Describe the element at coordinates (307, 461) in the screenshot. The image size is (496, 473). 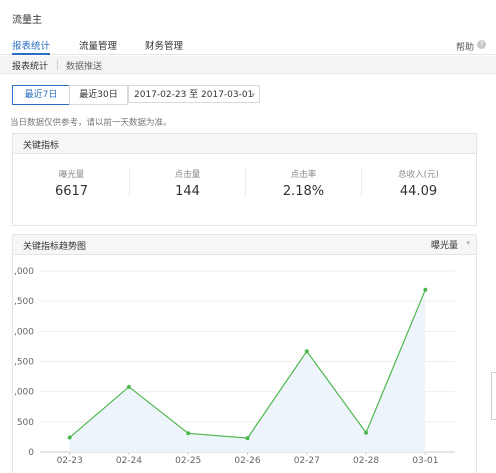
I see `x-tick-label: 02-27` at that location.